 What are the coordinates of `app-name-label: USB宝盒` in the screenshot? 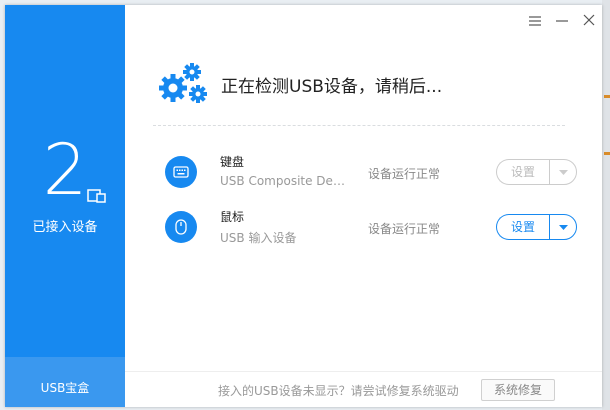 It's located at (65, 388).